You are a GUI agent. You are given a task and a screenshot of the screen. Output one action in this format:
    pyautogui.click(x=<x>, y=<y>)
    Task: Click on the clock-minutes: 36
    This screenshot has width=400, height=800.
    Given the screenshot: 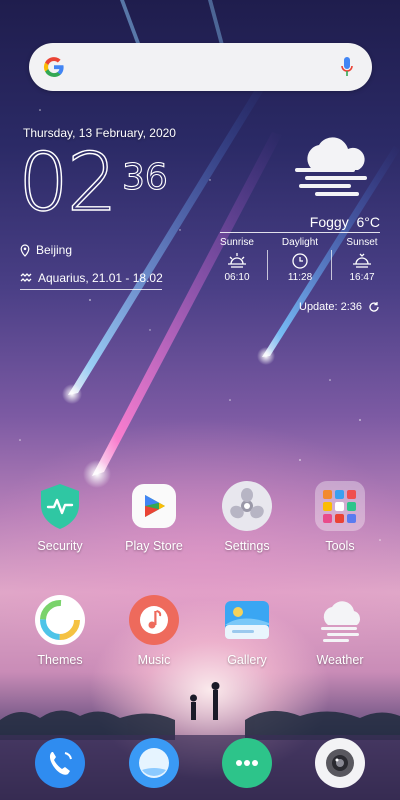 What is the action you would take?
    pyautogui.click(x=144, y=177)
    